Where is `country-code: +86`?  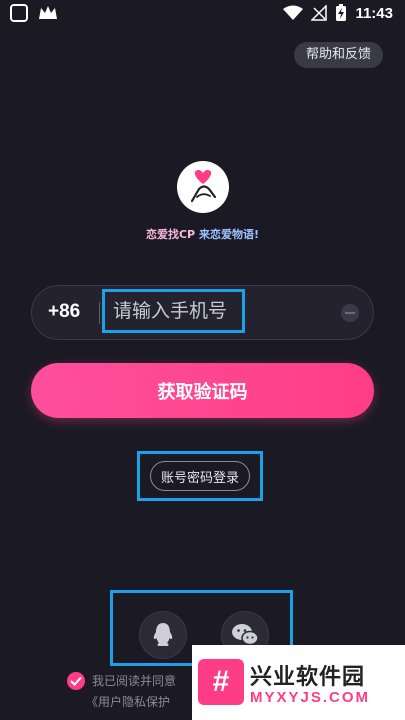 country-code: +86 is located at coordinates (64, 312).